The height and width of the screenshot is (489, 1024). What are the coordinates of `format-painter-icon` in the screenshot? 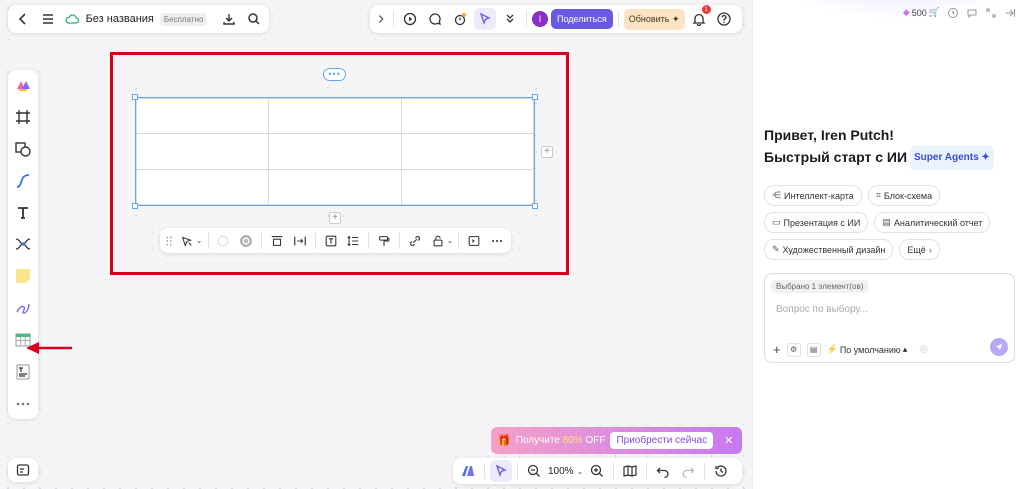 It's located at (384, 241).